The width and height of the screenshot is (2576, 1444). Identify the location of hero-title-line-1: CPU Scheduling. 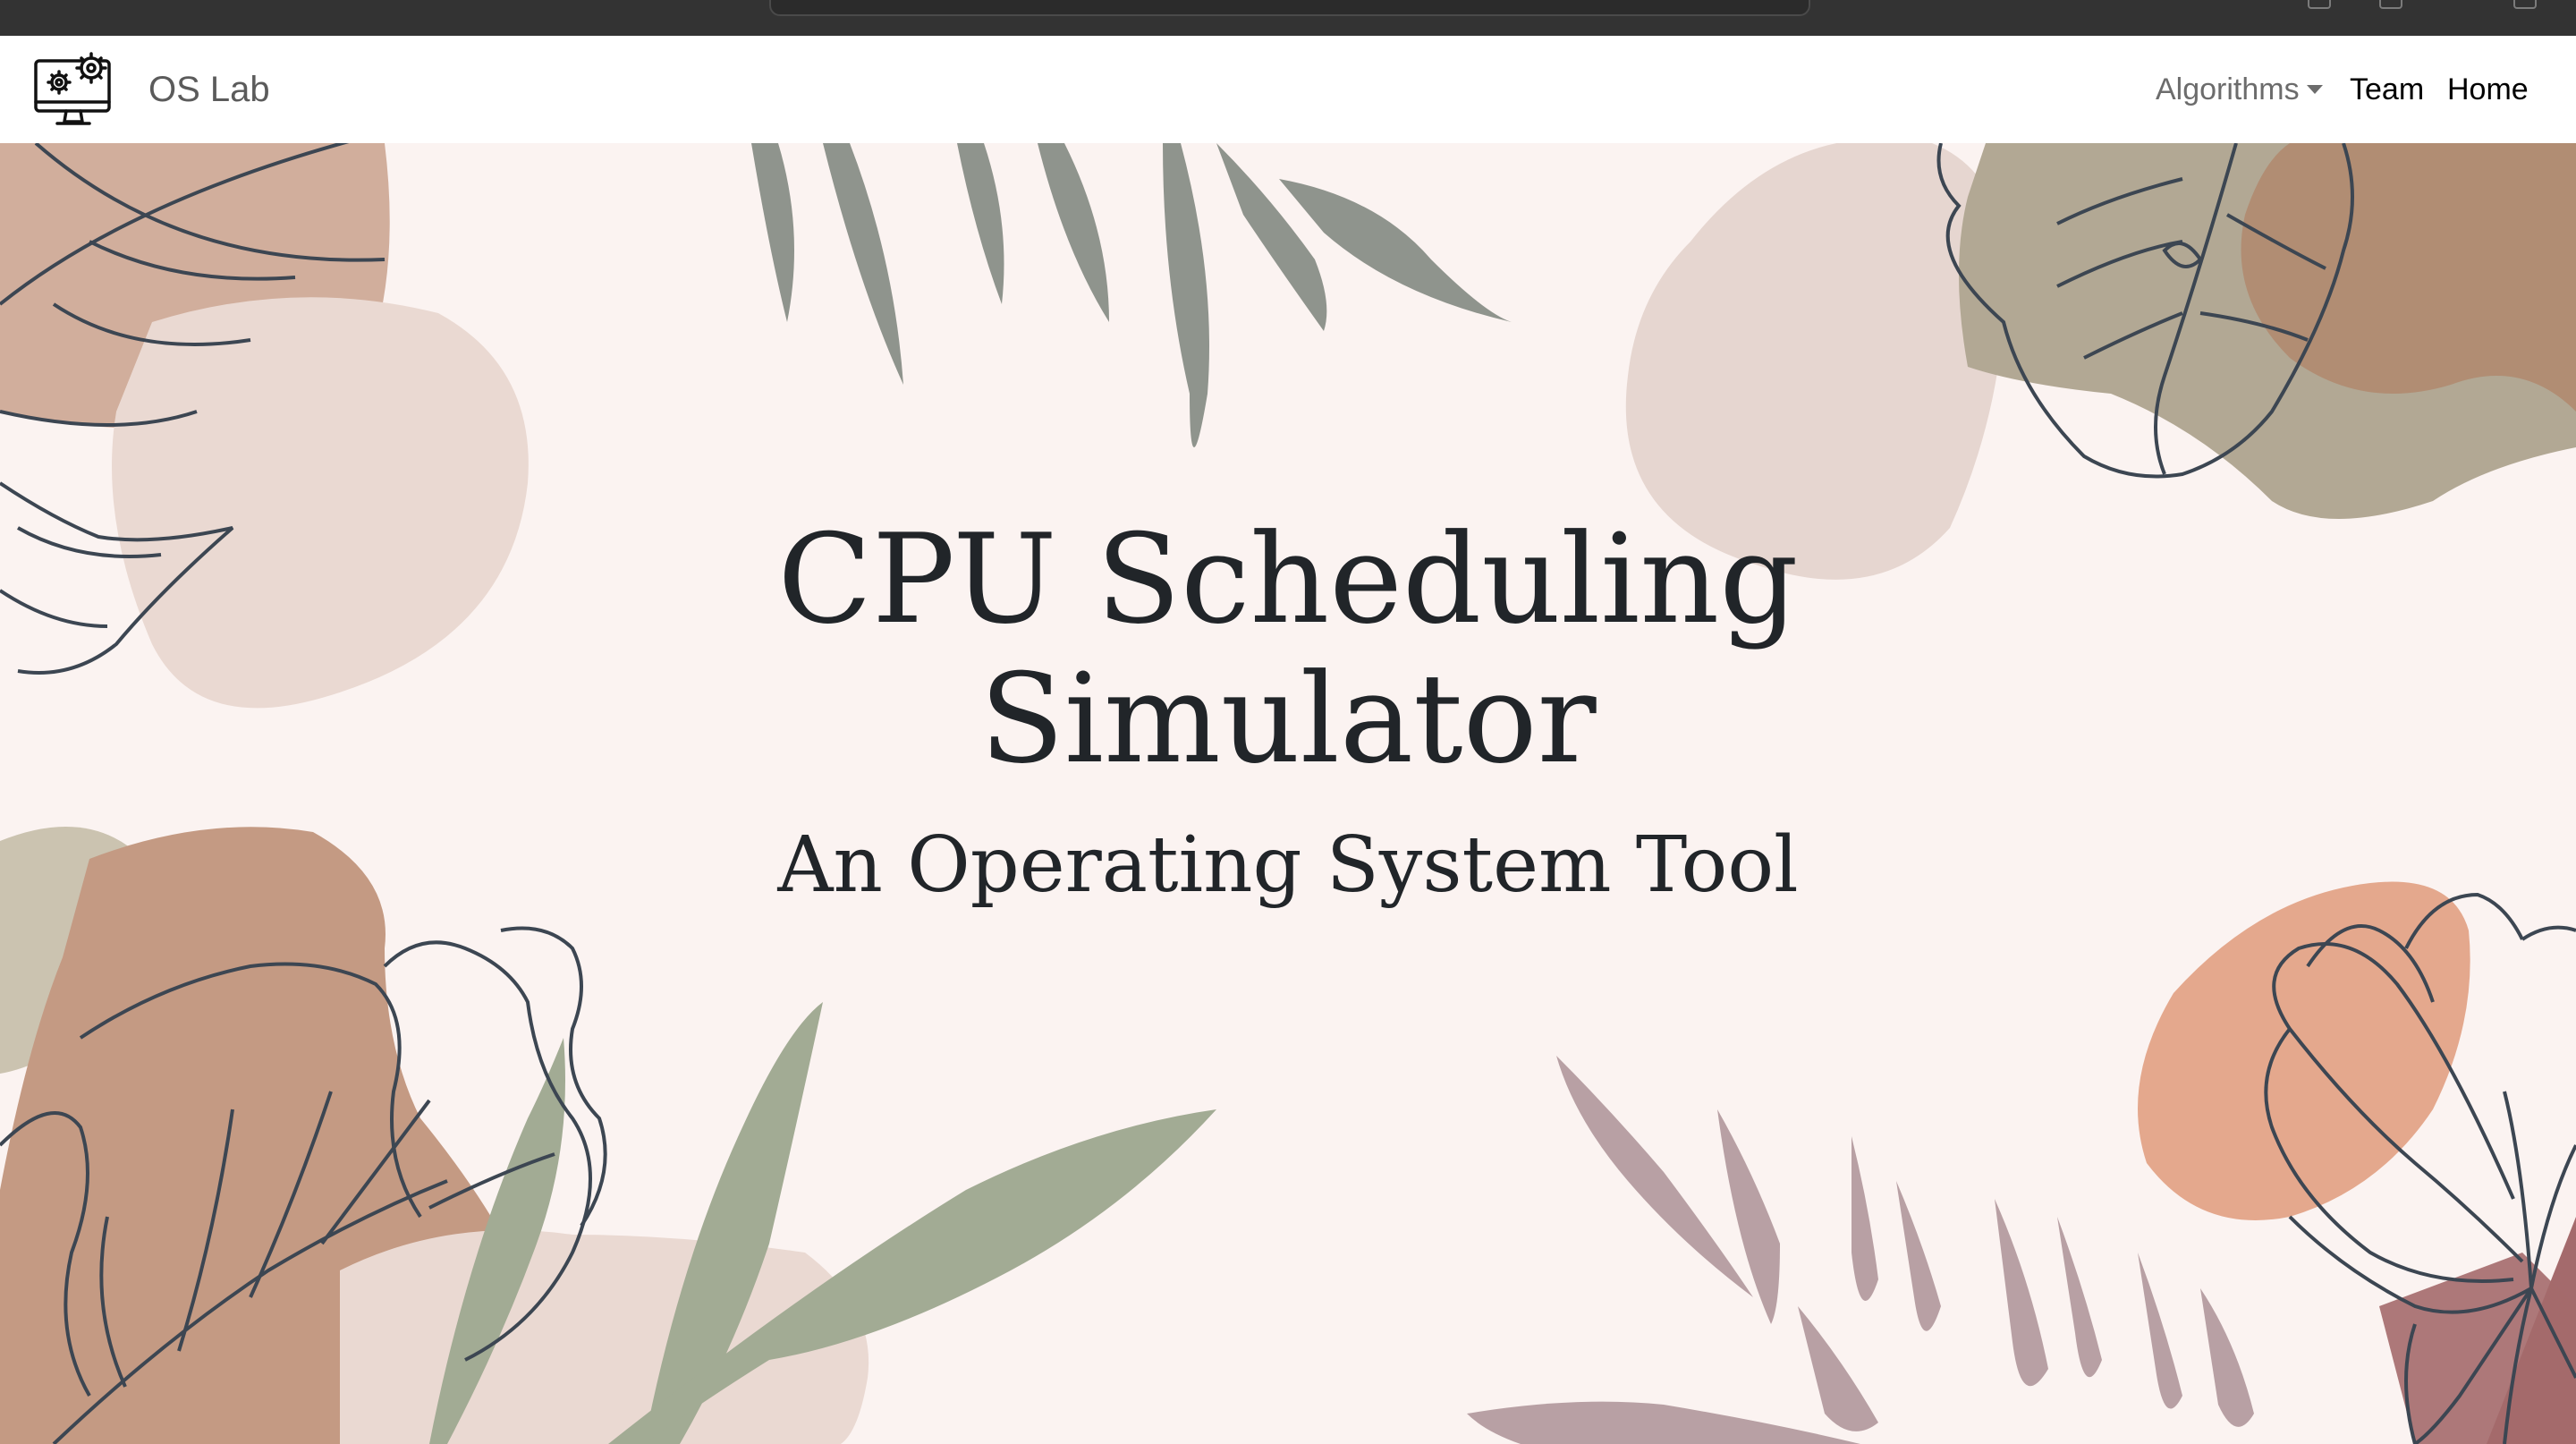
(1288, 579).